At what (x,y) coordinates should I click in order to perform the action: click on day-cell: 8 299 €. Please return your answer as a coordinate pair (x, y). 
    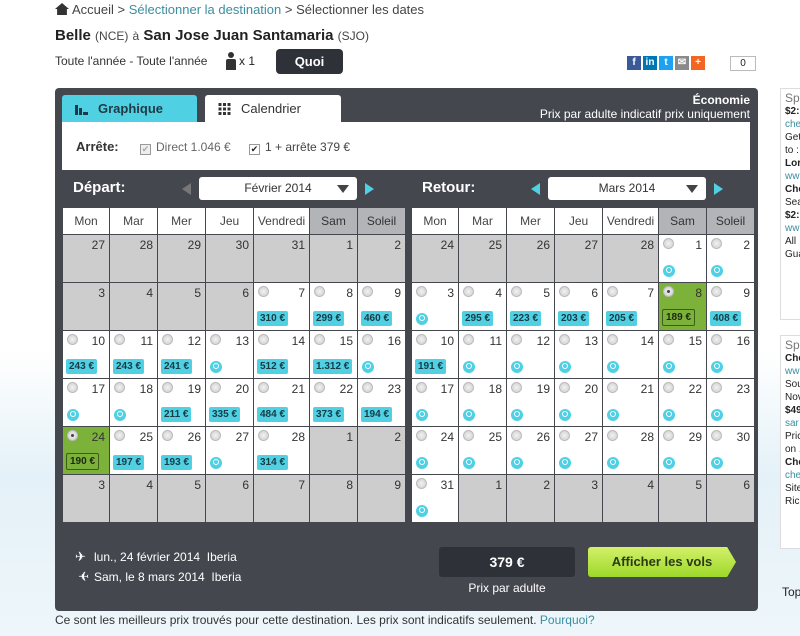
    Looking at the image, I should click on (333, 306).